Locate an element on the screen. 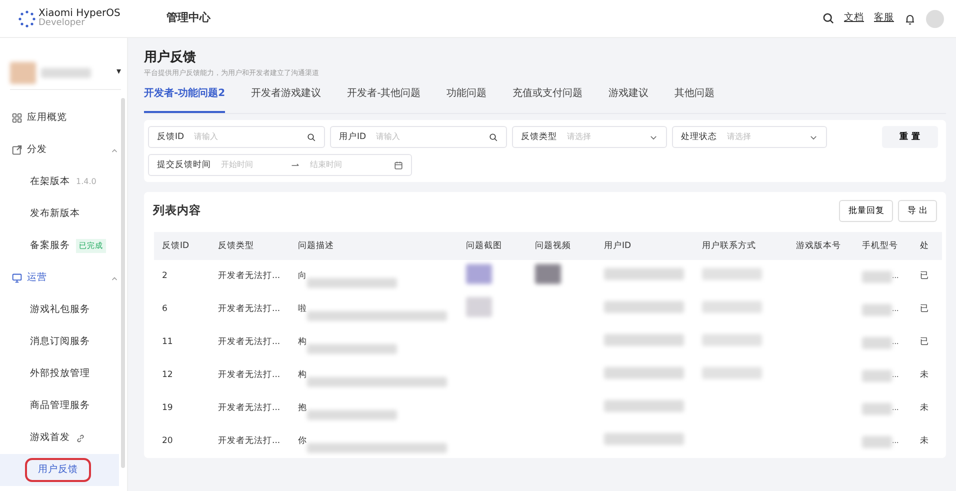  sidebar-item: 游戏首发 is located at coordinates (59, 438).